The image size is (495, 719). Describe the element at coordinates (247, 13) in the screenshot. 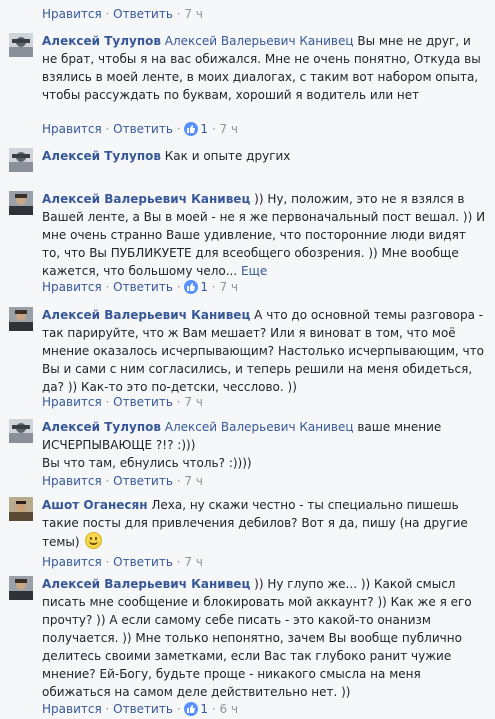

I see `comment-previous: Нравится · Ответить · 7 ч` at that location.